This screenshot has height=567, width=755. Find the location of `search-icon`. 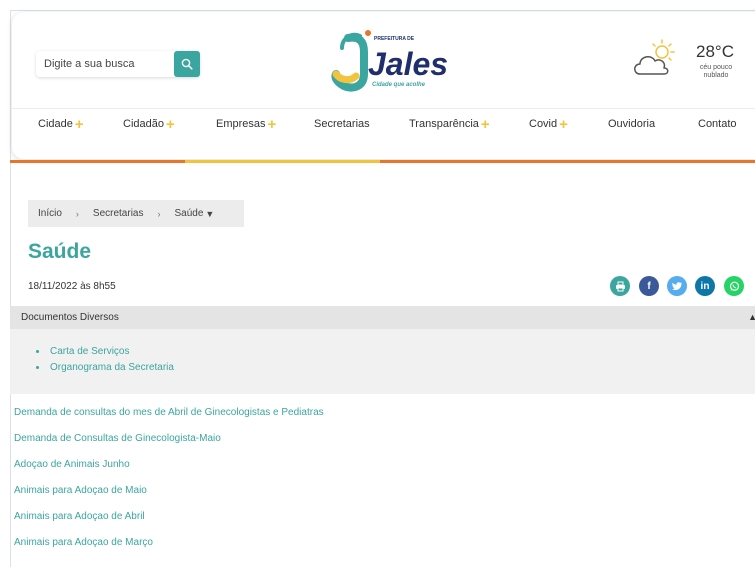

search-icon is located at coordinates (187, 64).